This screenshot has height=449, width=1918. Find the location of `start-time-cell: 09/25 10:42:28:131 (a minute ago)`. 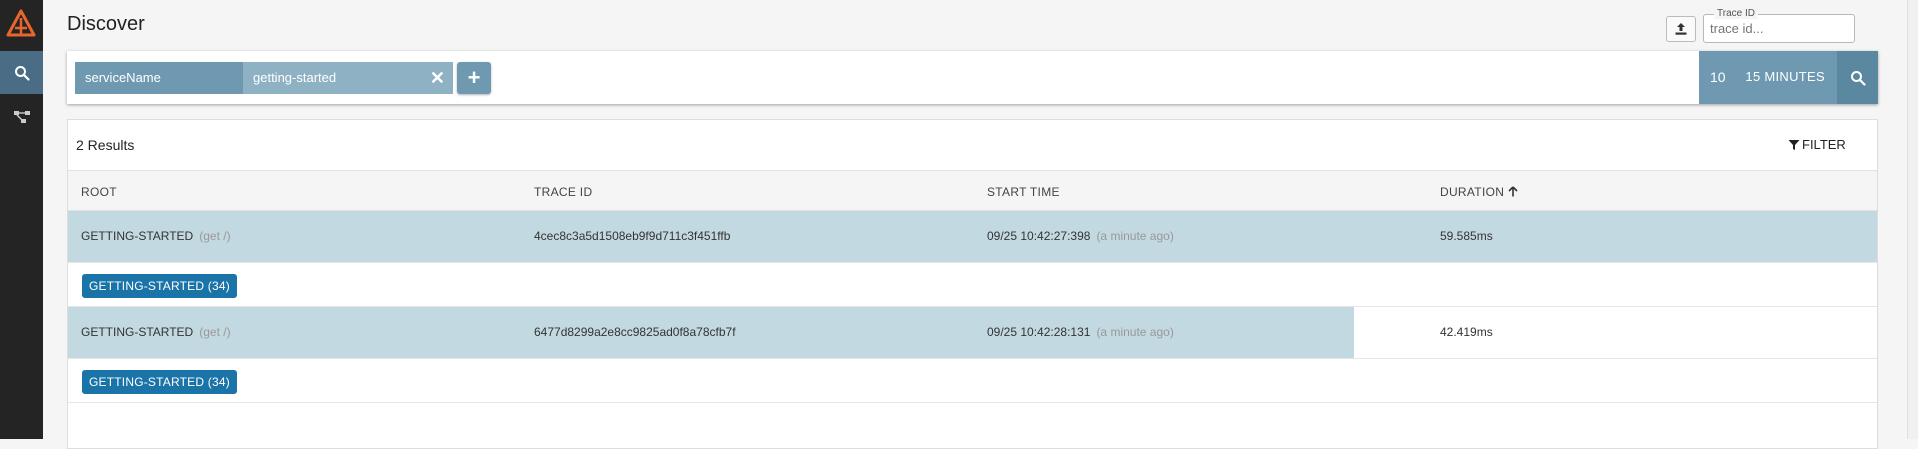

start-time-cell: 09/25 10:42:28:131 (a minute ago) is located at coordinates (1080, 332).